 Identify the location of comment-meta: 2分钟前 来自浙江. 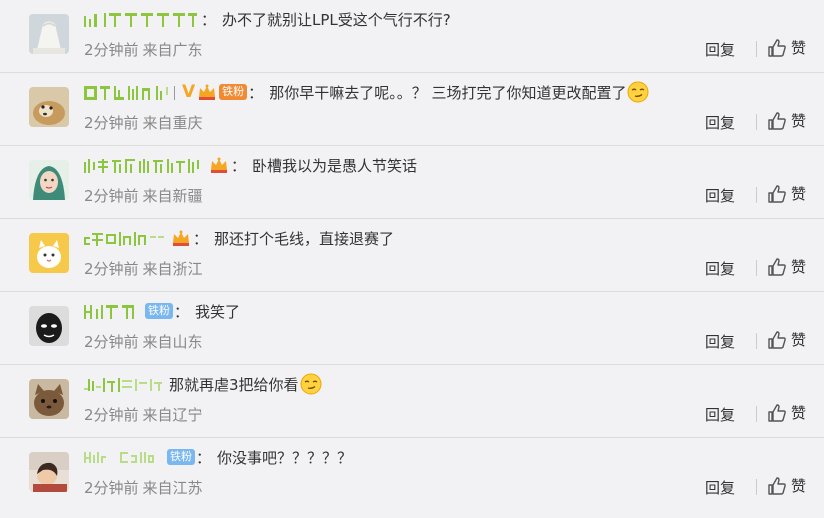
(143, 268).